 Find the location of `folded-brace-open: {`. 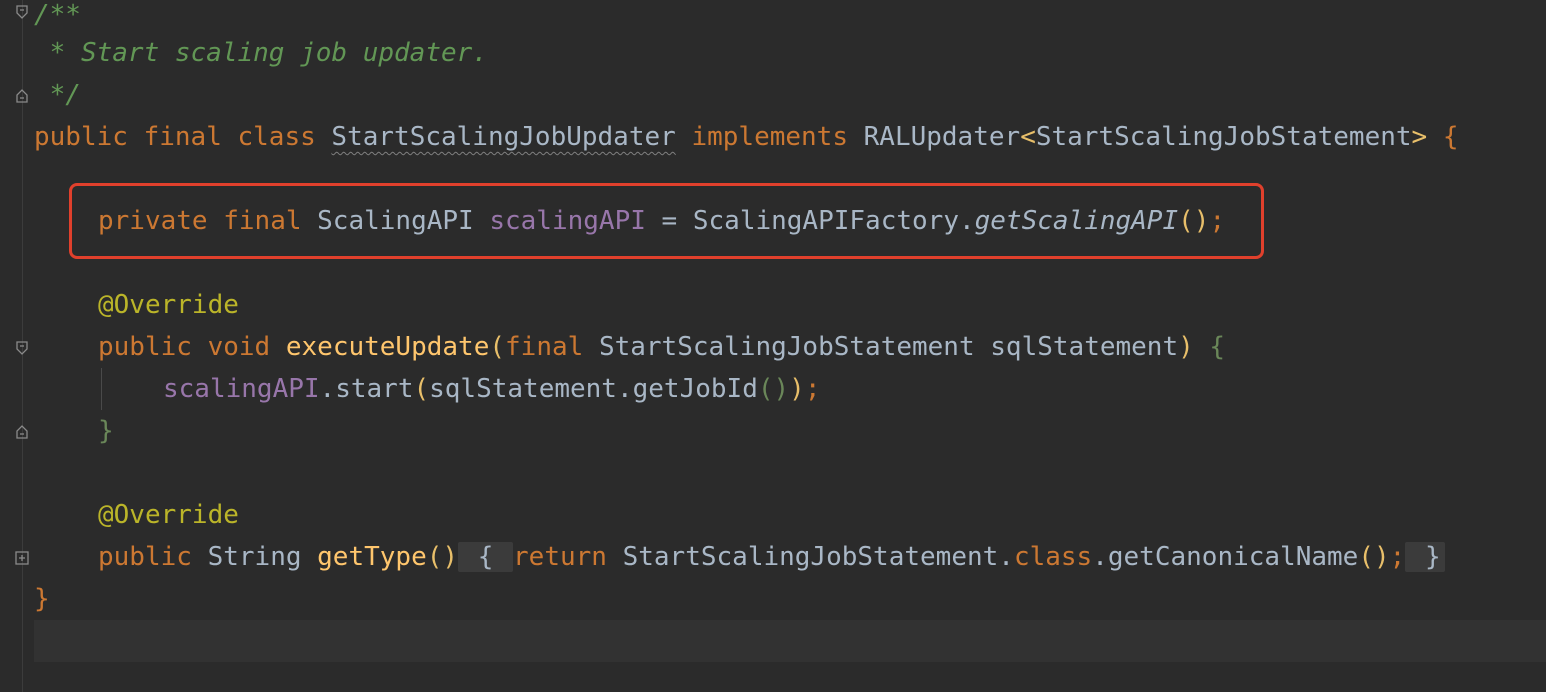

folded-brace-open: { is located at coordinates (486, 557).